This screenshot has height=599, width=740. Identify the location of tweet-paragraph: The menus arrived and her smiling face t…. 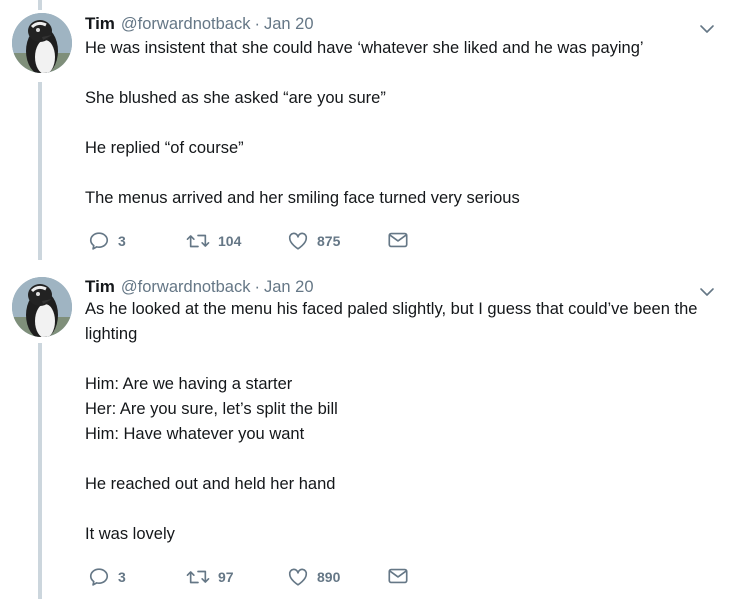
(302, 198).